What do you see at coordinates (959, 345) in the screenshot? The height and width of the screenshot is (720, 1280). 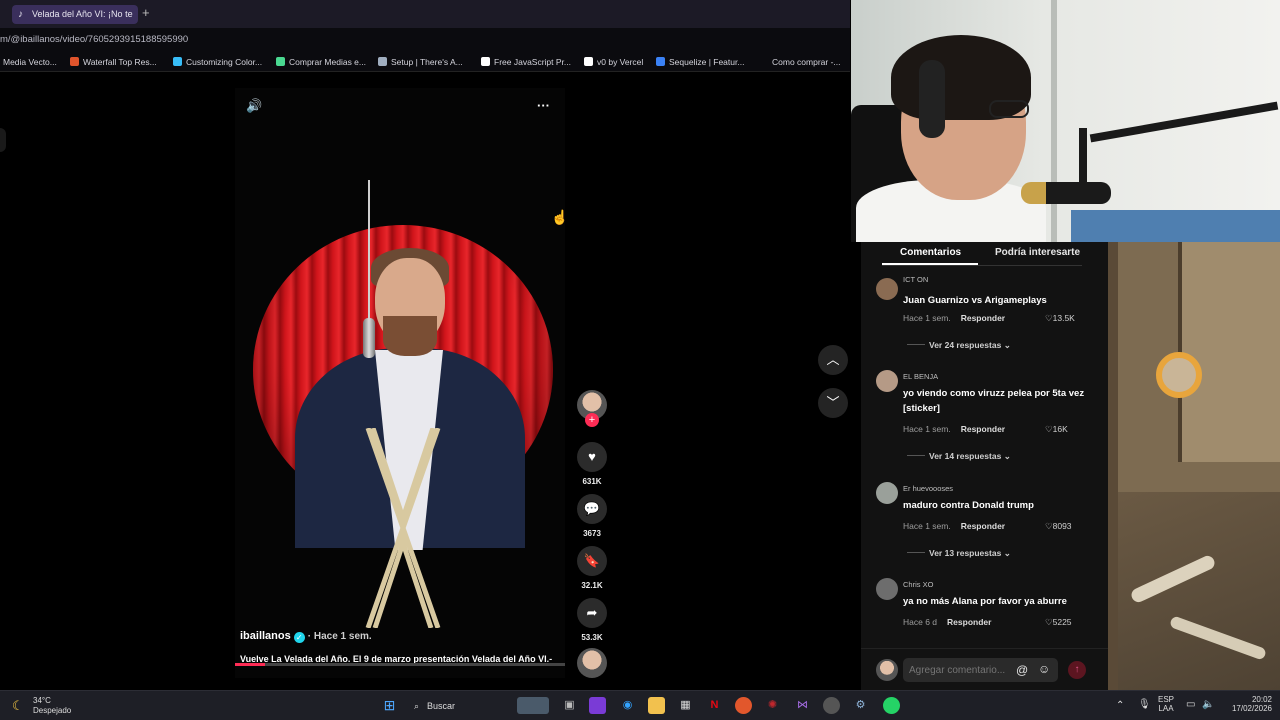 I see `view-replies-button: Ver 24 respuestas ⌄` at bounding box center [959, 345].